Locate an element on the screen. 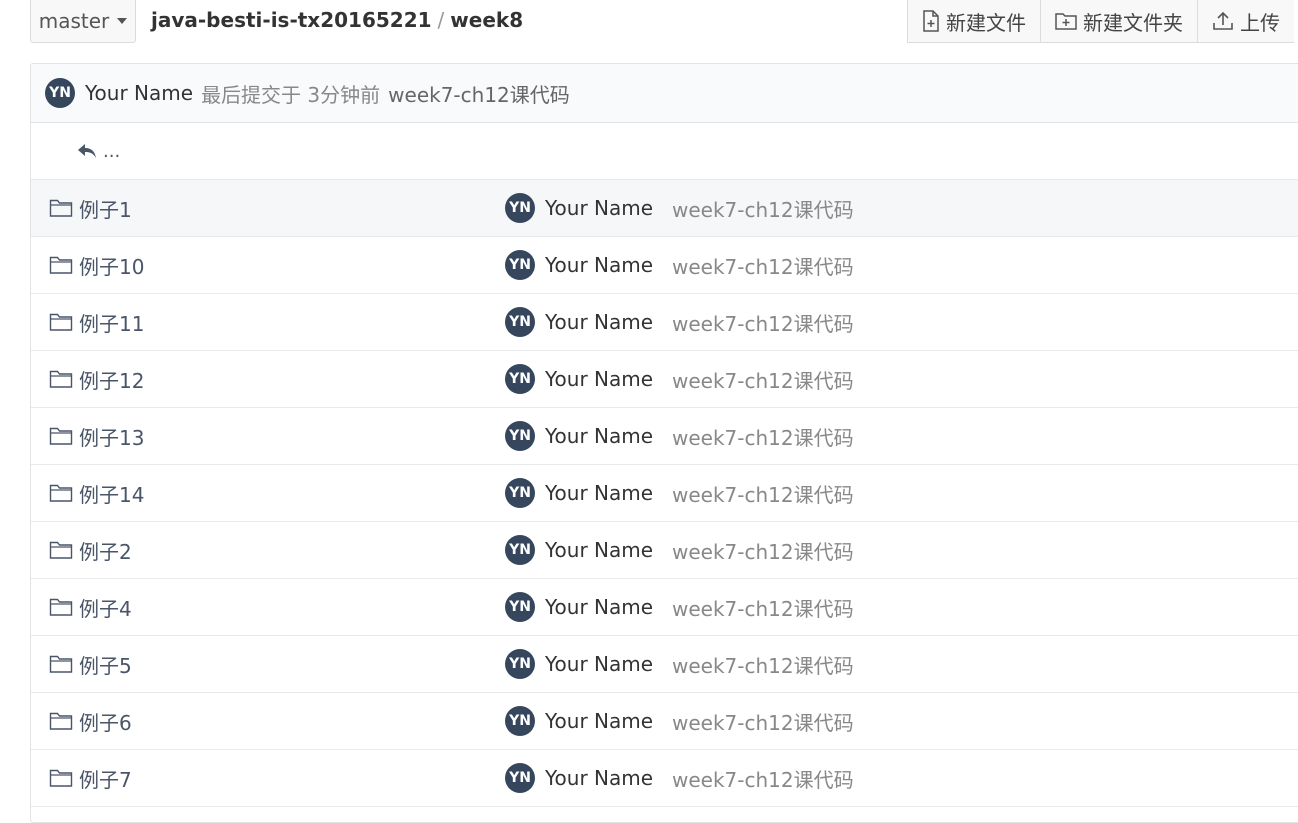 This screenshot has width=1298, height=823. upload-button: 上传 is located at coordinates (1245, 21).